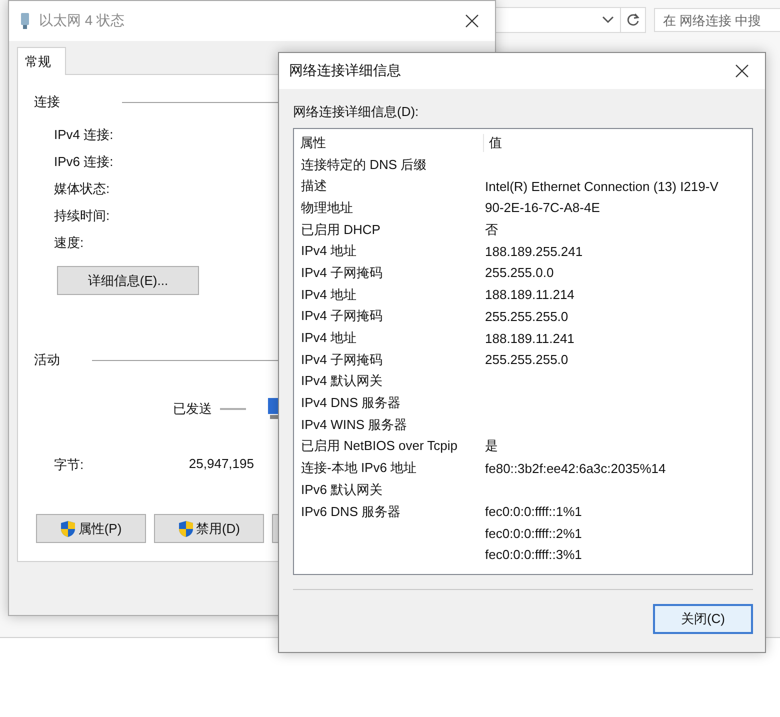 The width and height of the screenshot is (780, 717). Describe the element at coordinates (351, 511) in the screenshot. I see `property-cell-text: IPv6 DNS 服务器` at that location.